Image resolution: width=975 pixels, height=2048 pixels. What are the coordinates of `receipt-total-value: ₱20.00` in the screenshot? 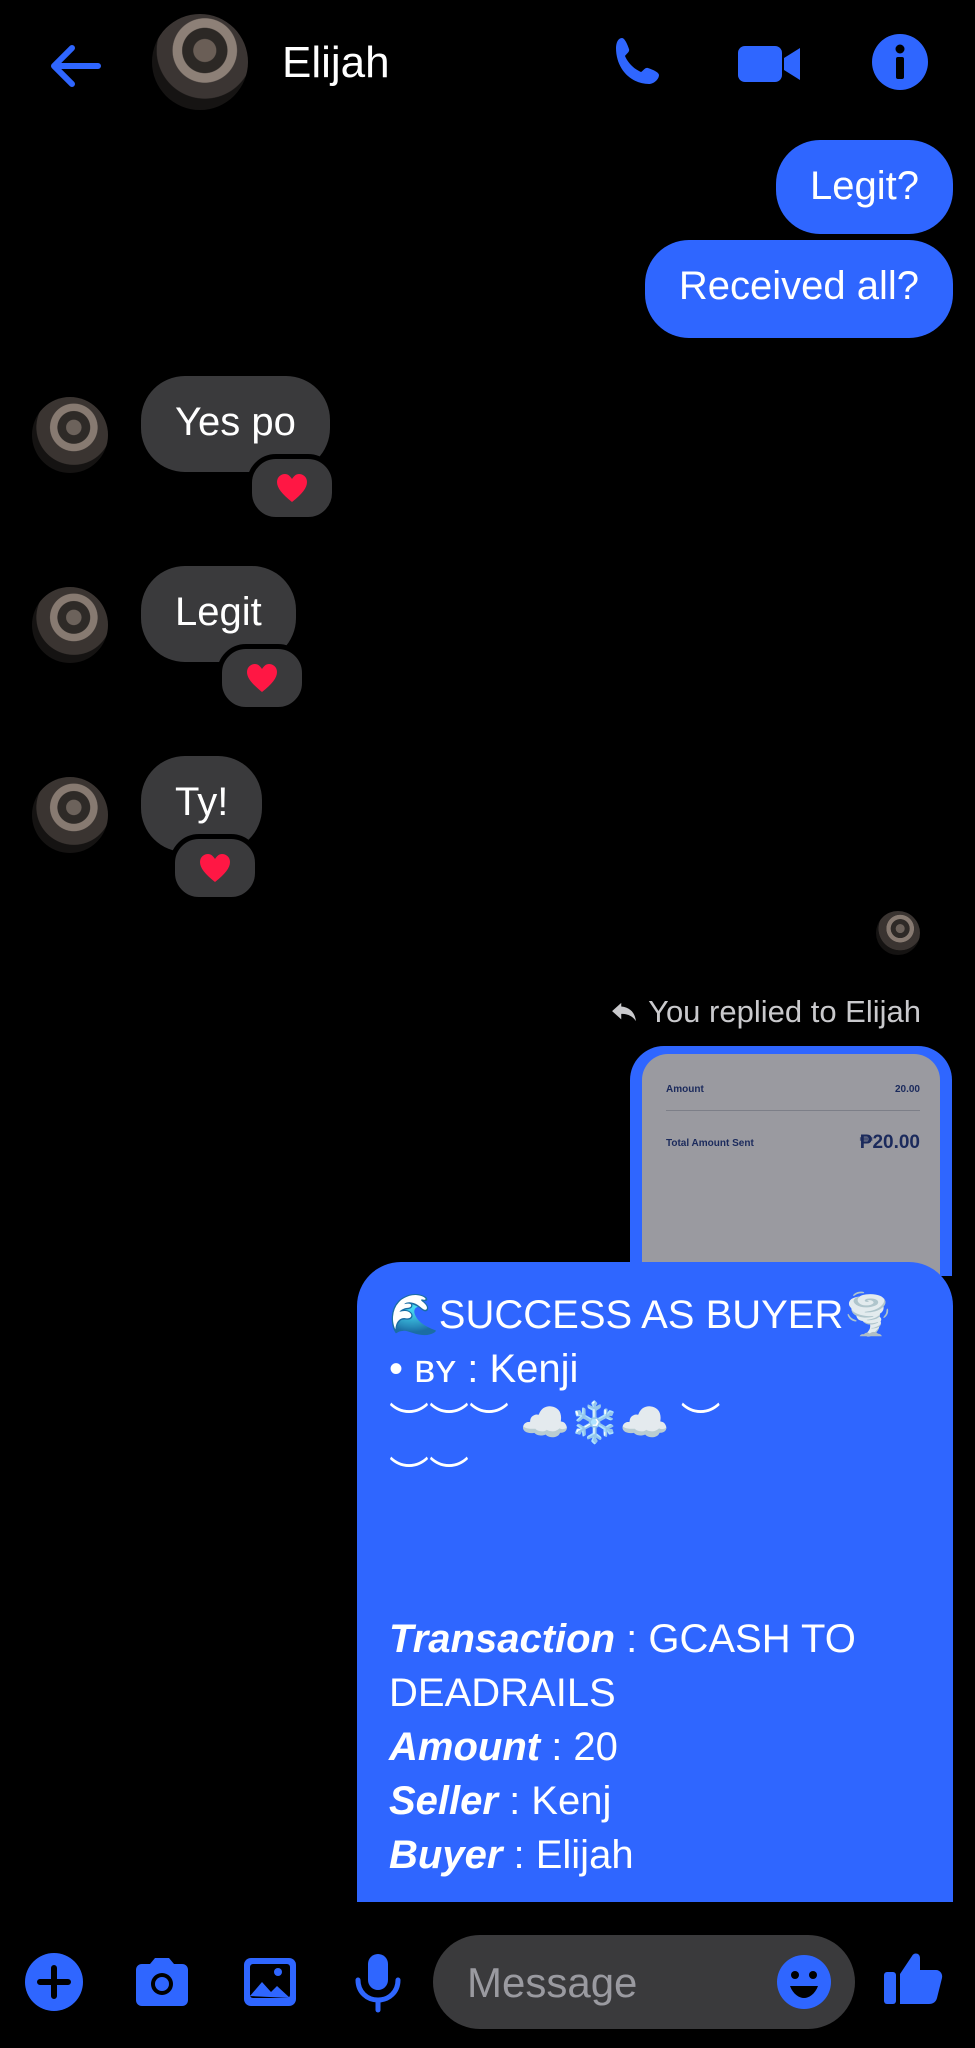 It's located at (889, 1142).